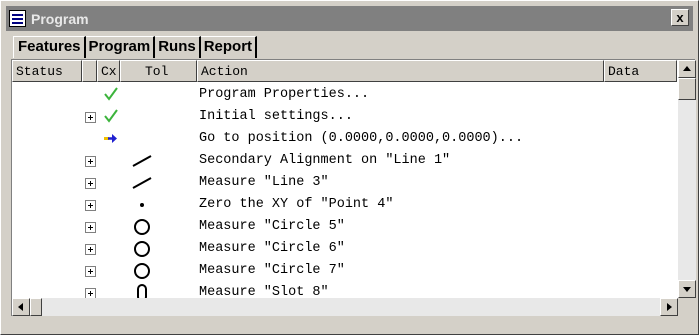  Describe the element at coordinates (229, 47) in the screenshot. I see `tab-report: Report` at that location.